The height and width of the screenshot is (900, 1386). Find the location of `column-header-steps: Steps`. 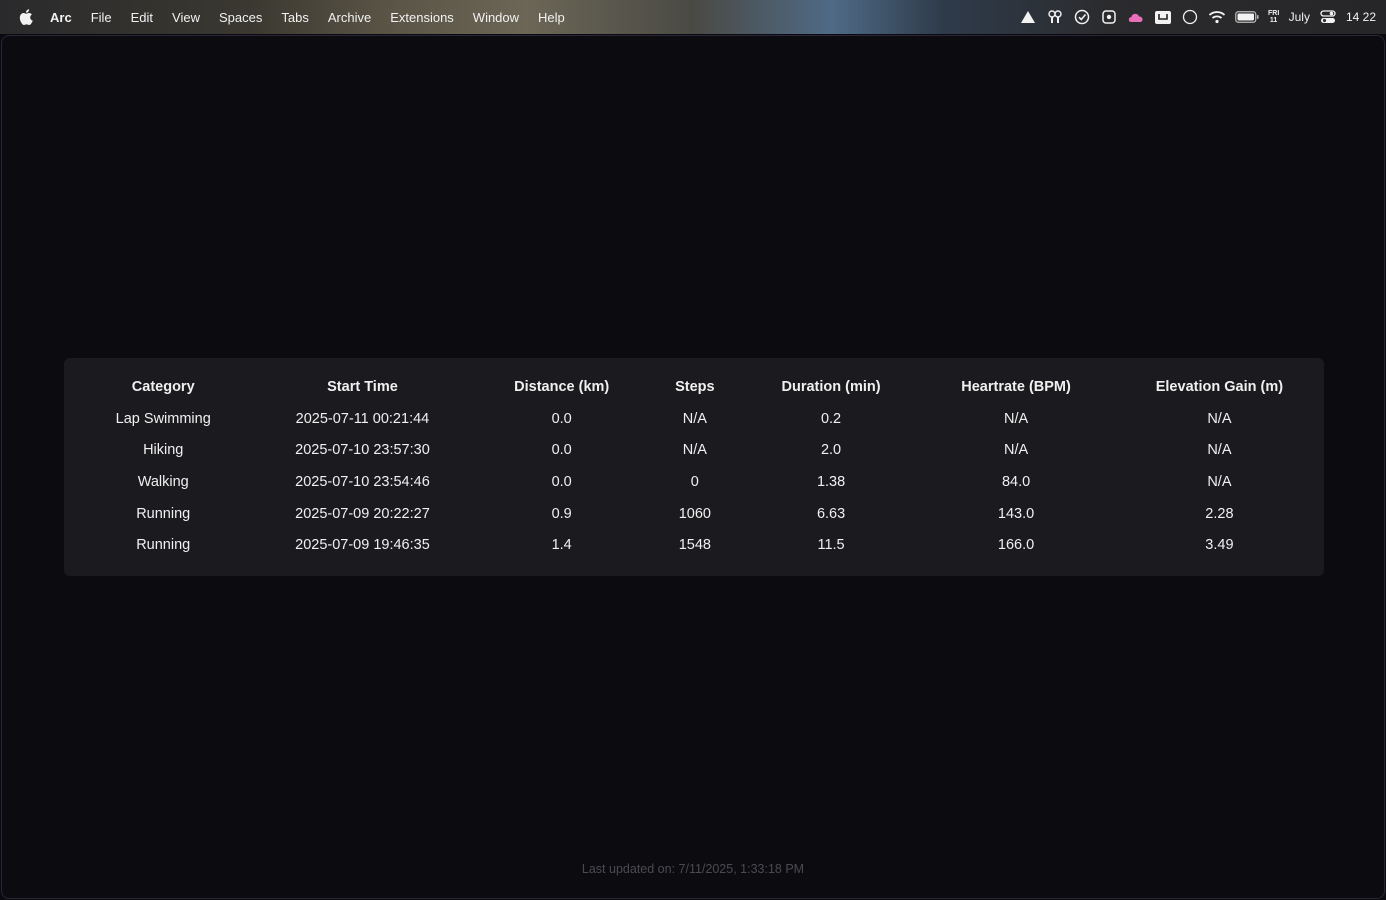

column-header-steps: Steps is located at coordinates (695, 387).